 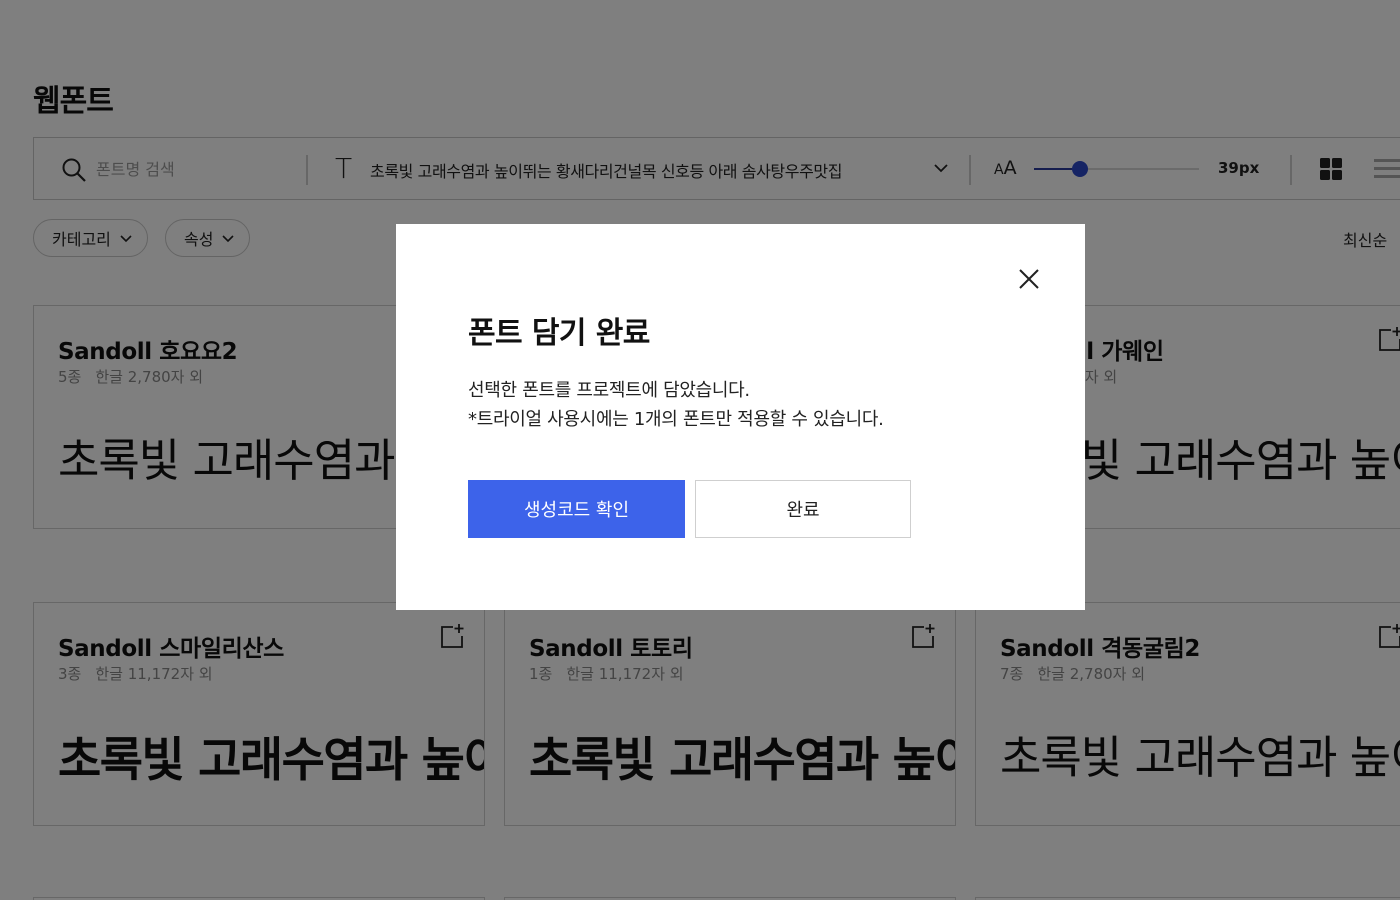 What do you see at coordinates (559, 333) in the screenshot?
I see `dialog-title: 폰트 담기 완료` at bounding box center [559, 333].